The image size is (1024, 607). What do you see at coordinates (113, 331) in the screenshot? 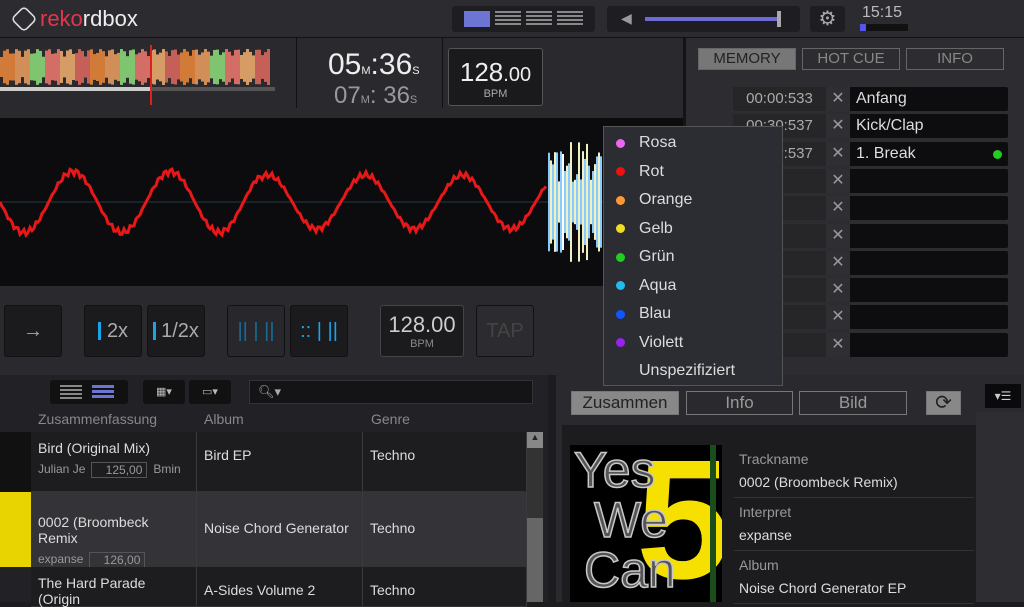
I see `beat-double-button: 2x` at bounding box center [113, 331].